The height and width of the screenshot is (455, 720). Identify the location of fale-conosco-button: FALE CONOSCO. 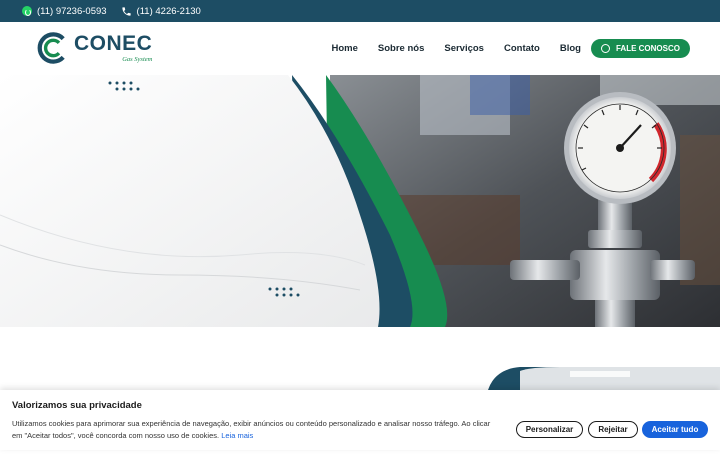
(640, 48).